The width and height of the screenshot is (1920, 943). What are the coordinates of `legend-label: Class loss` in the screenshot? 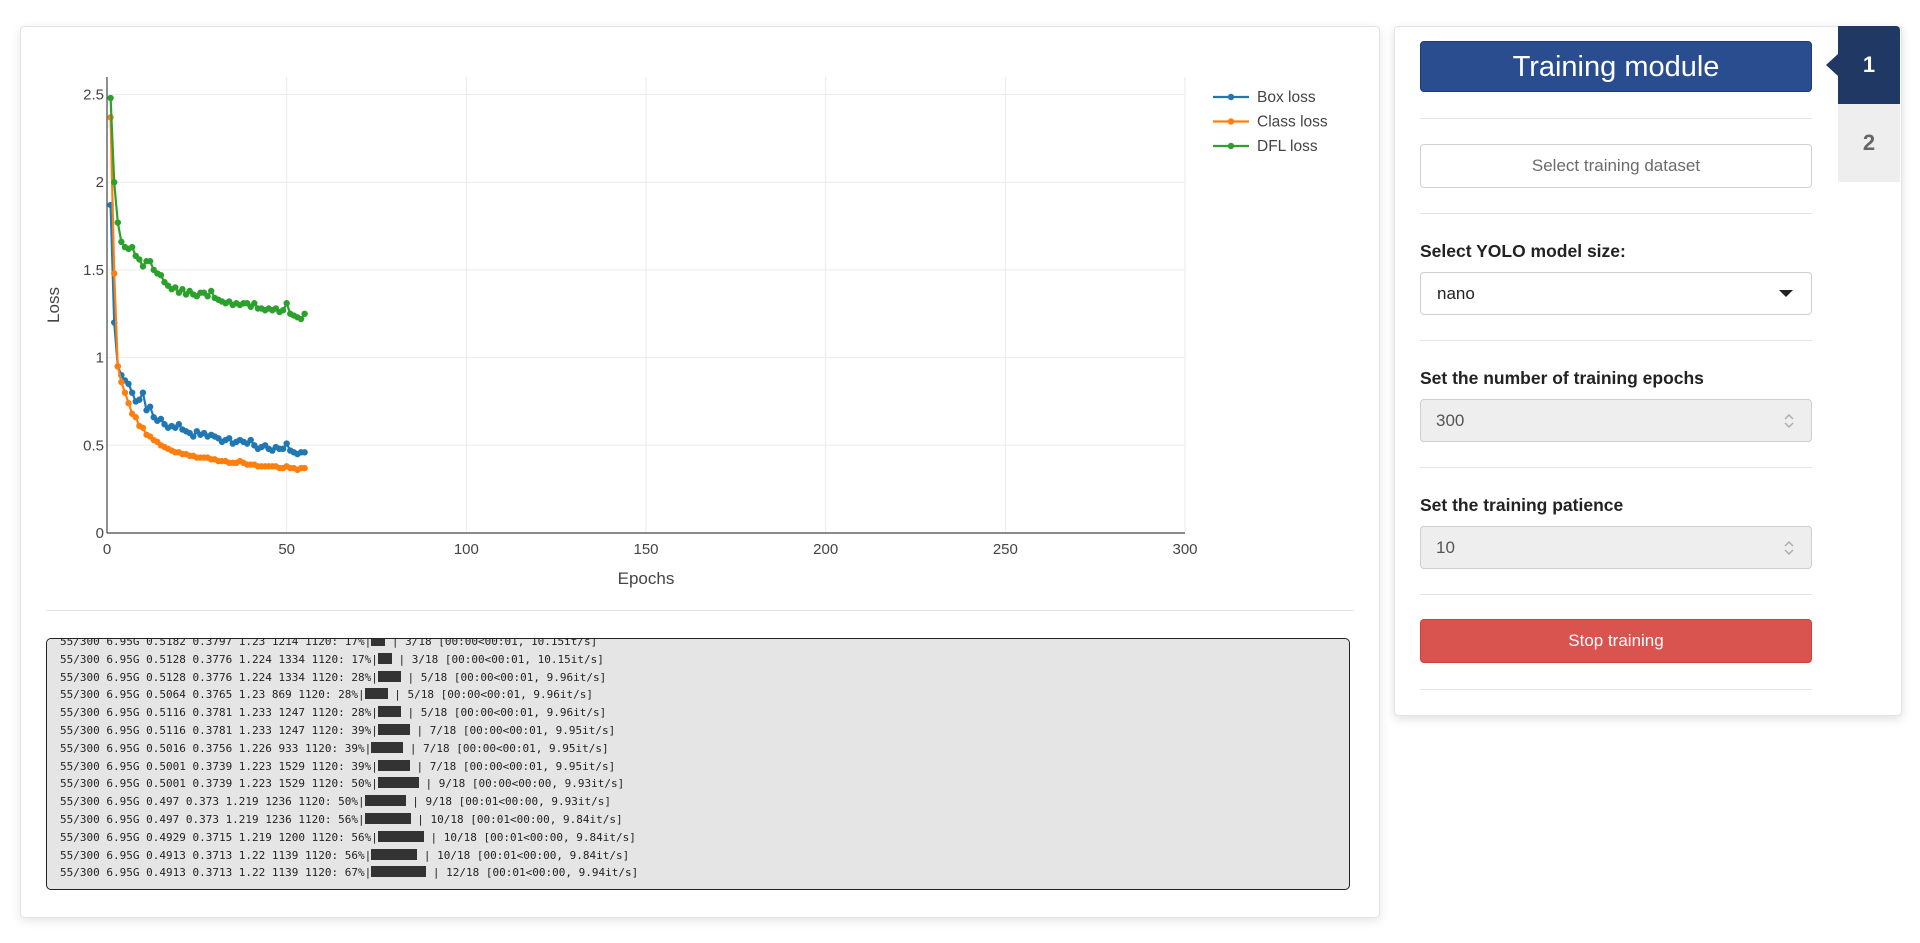 It's located at (1292, 122).